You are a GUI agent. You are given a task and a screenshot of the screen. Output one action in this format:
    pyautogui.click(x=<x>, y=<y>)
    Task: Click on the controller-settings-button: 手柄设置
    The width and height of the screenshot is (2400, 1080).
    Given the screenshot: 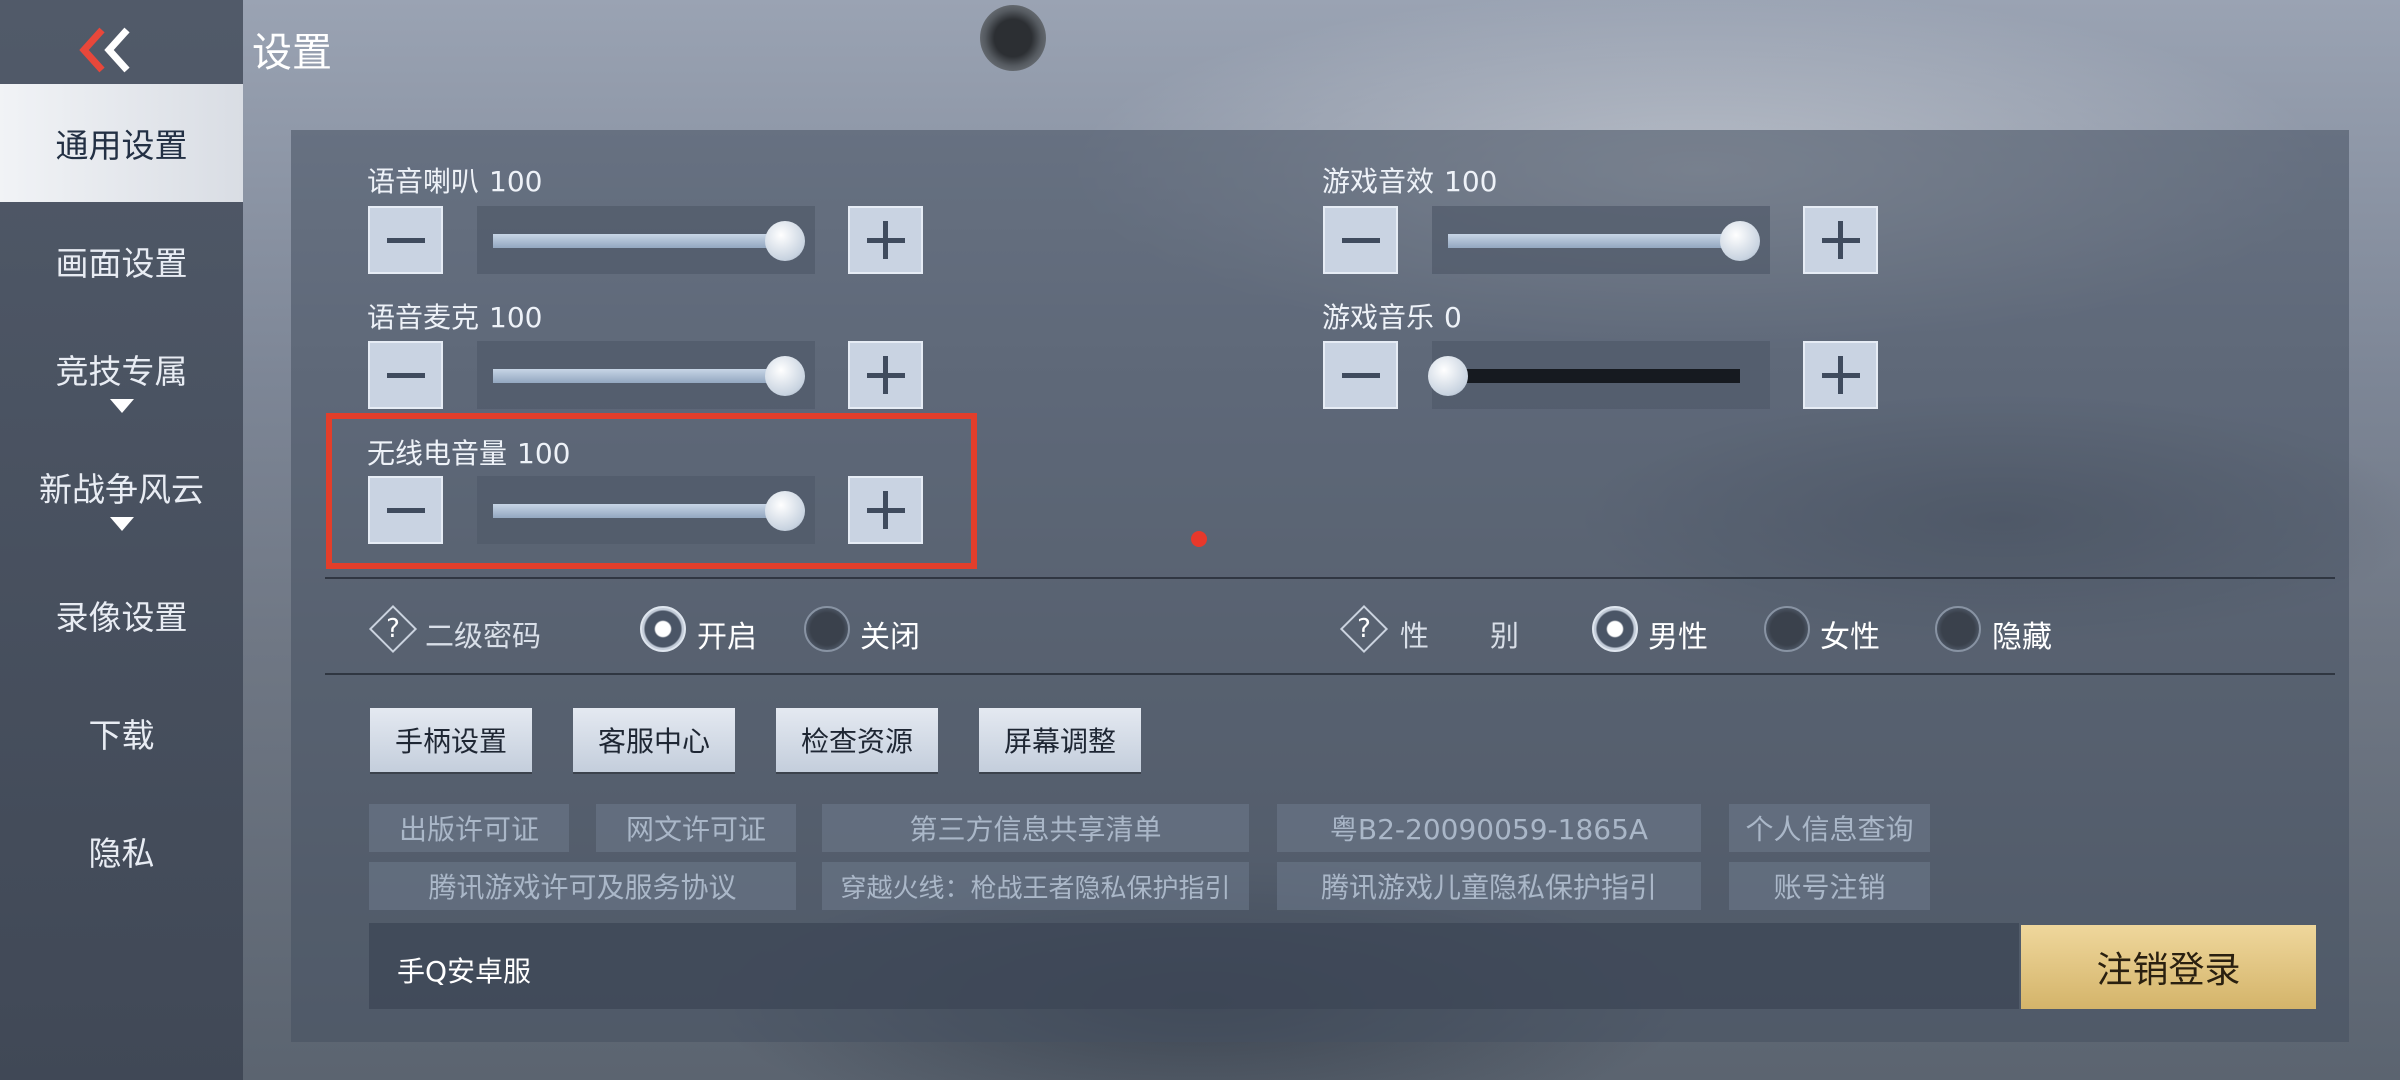 What is the action you would take?
    pyautogui.click(x=451, y=740)
    